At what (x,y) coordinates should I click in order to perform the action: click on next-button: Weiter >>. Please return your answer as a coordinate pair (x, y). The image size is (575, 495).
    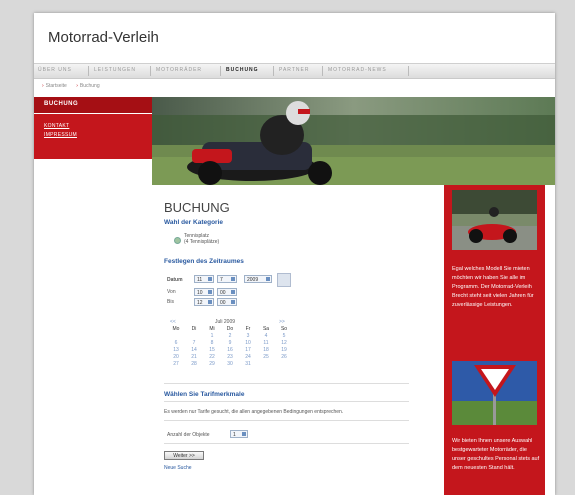
    Looking at the image, I should click on (184, 455).